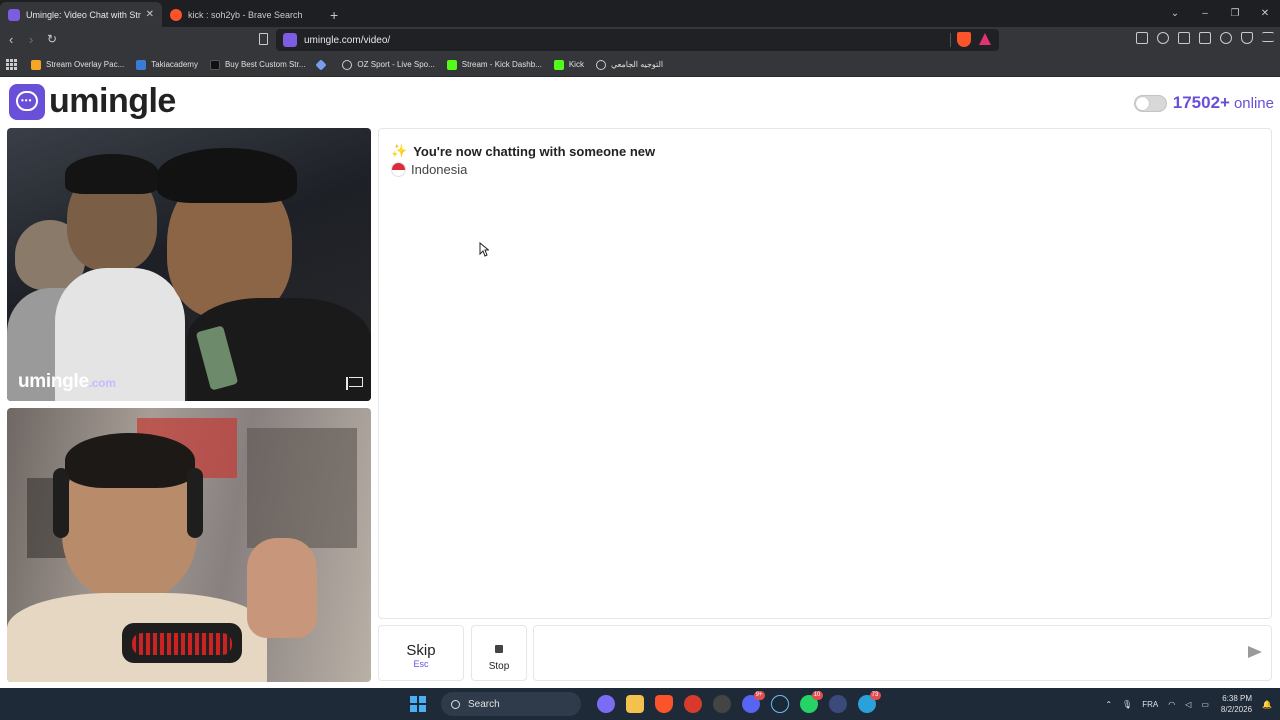 The image size is (1280, 720). I want to click on brave-search-favicon-icon, so click(176, 14).